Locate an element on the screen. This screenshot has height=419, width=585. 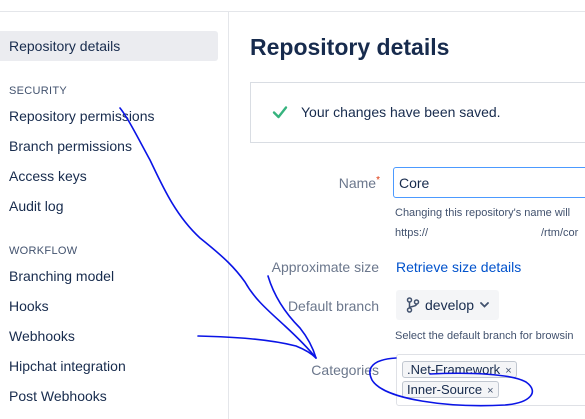
top-bar is located at coordinates (292, 6).